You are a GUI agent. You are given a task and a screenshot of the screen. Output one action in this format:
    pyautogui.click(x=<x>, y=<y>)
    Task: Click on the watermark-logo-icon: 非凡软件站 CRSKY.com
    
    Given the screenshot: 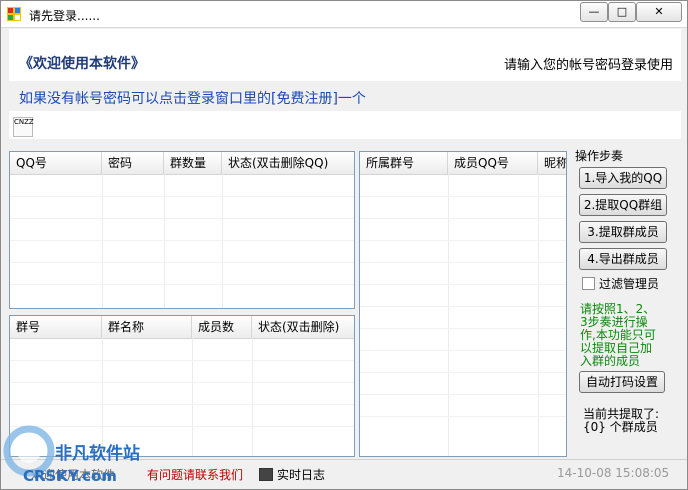 What is the action you would take?
    pyautogui.click(x=71, y=455)
    